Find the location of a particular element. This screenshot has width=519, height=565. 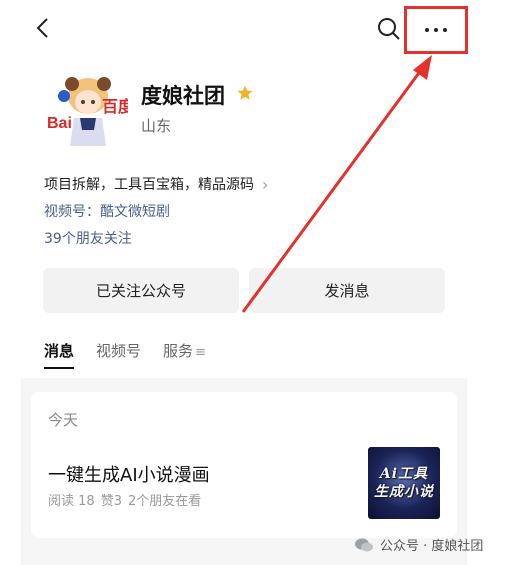

article-title: 一键生成AI小说漫画 is located at coordinates (129, 474).